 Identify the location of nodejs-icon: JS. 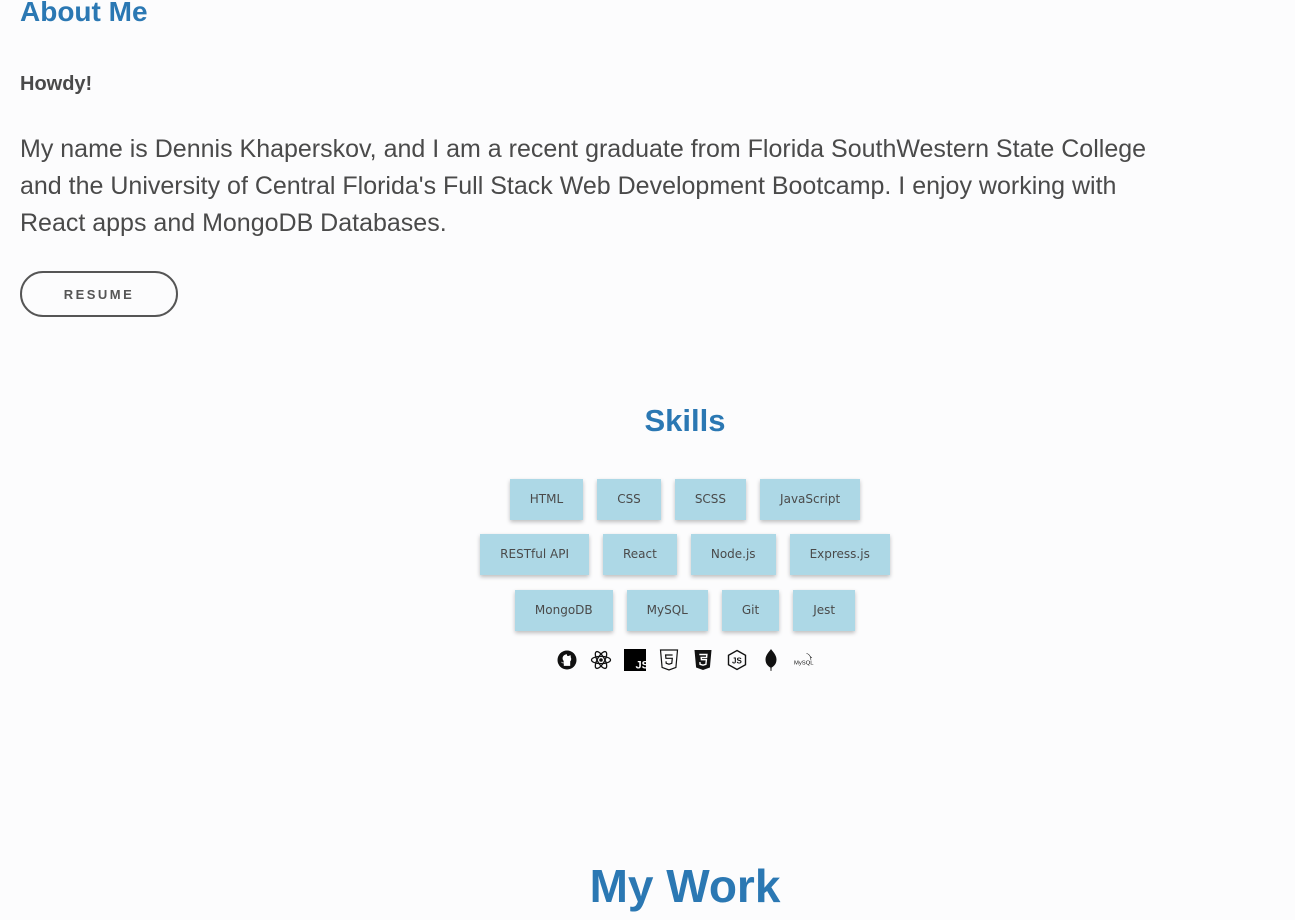
(737, 660).